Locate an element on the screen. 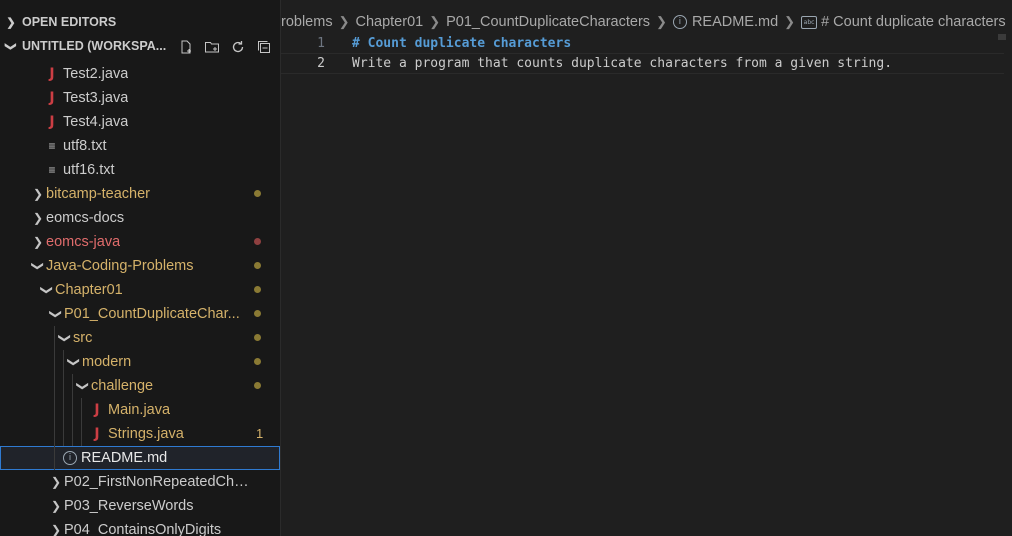 The height and width of the screenshot is (536, 1012). tree-item: ❯ challenge is located at coordinates (140, 386).